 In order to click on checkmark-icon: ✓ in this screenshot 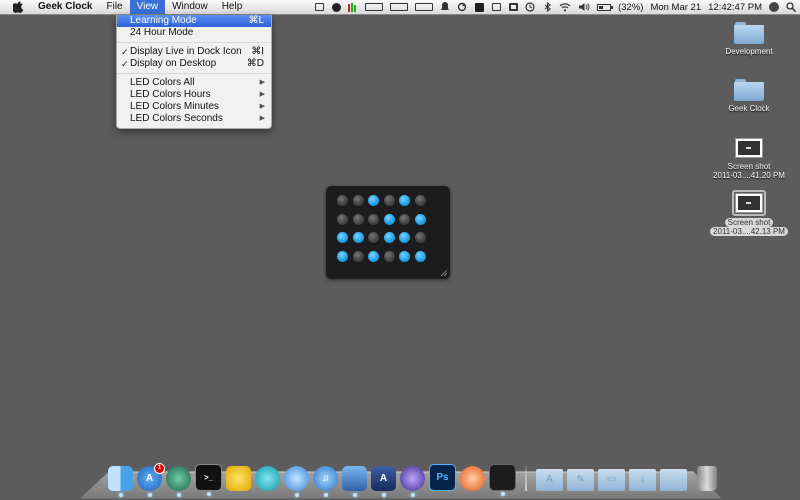, I will do `click(125, 52)`.